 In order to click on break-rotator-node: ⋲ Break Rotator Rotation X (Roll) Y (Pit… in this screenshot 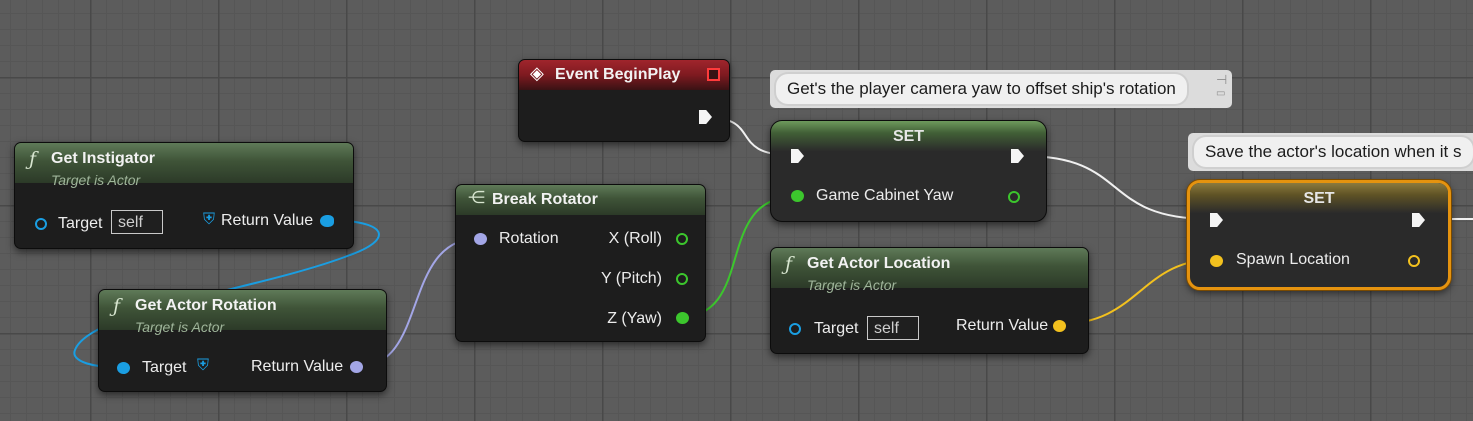, I will do `click(580, 263)`.